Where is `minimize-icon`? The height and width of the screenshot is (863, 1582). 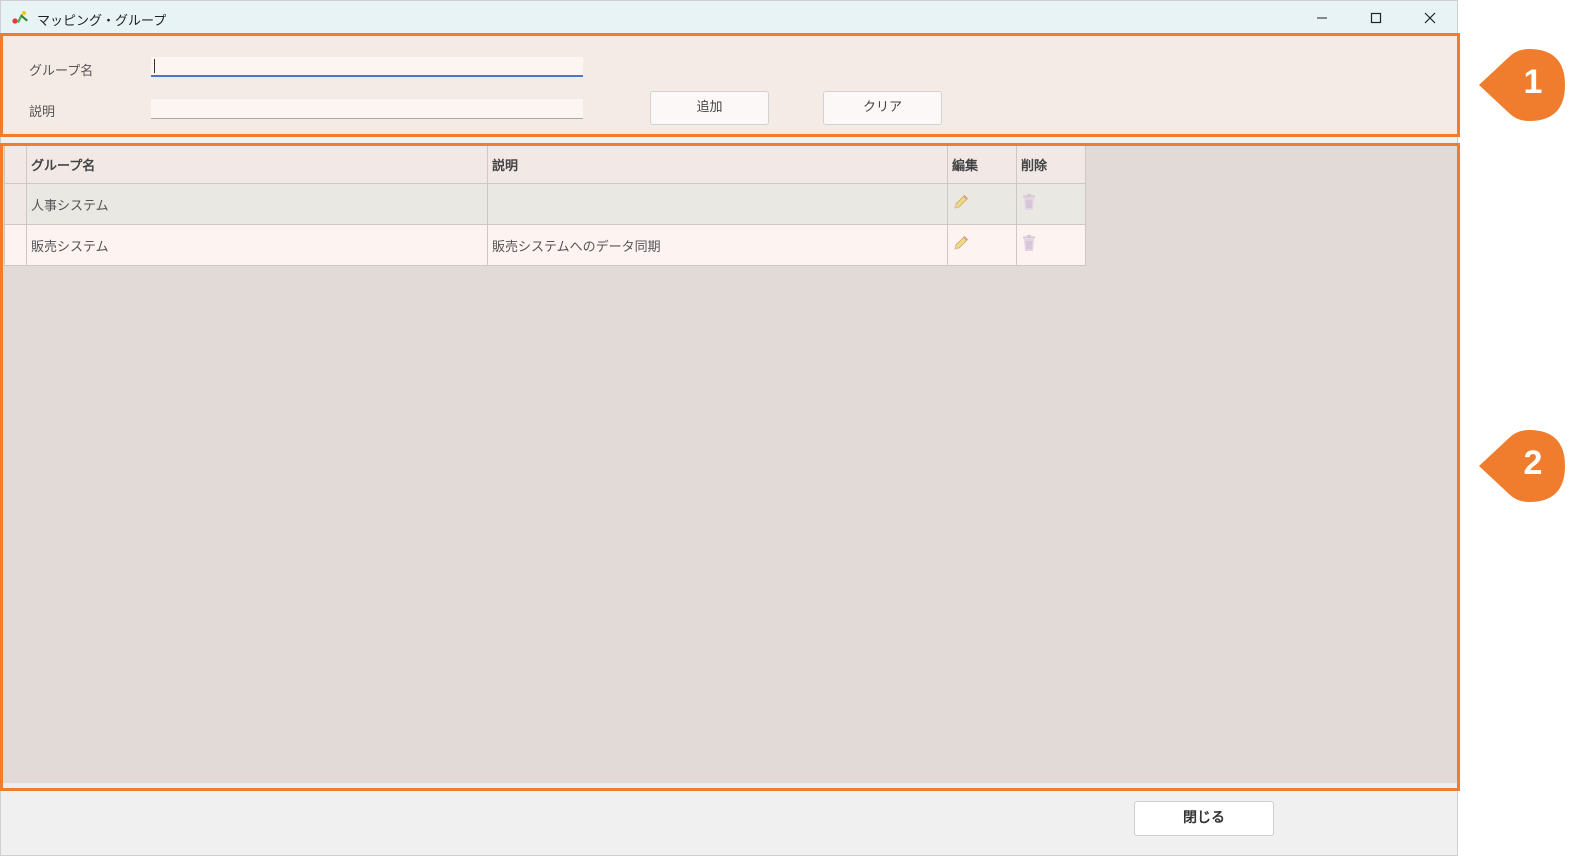 minimize-icon is located at coordinates (1322, 18).